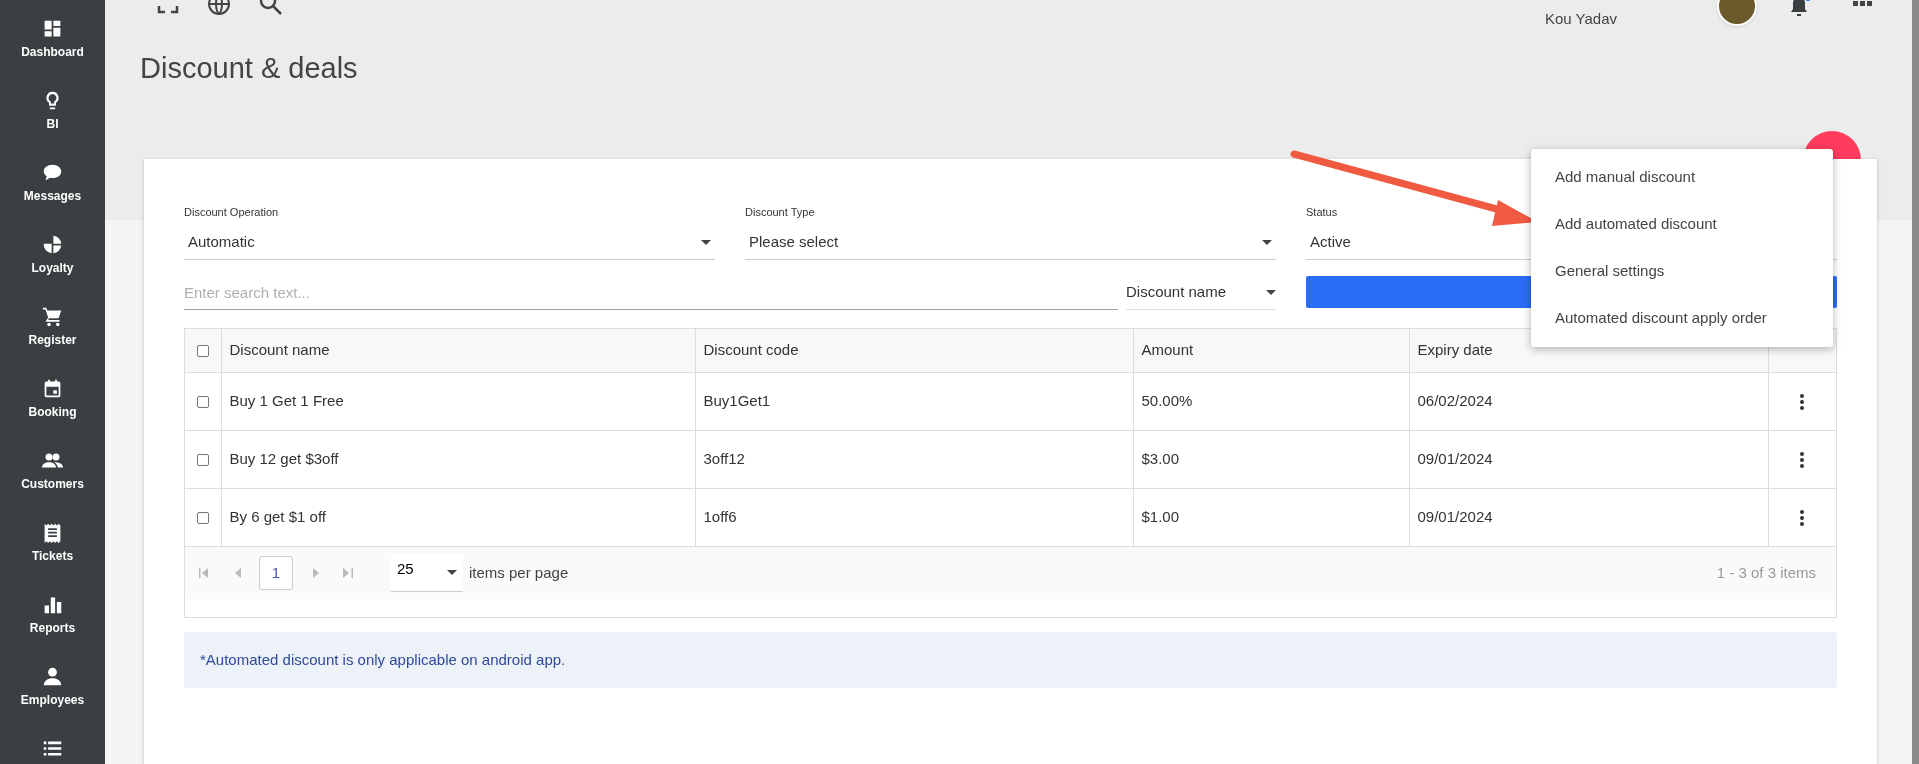  What do you see at coordinates (1682, 271) in the screenshot?
I see `menu-item: General settings` at bounding box center [1682, 271].